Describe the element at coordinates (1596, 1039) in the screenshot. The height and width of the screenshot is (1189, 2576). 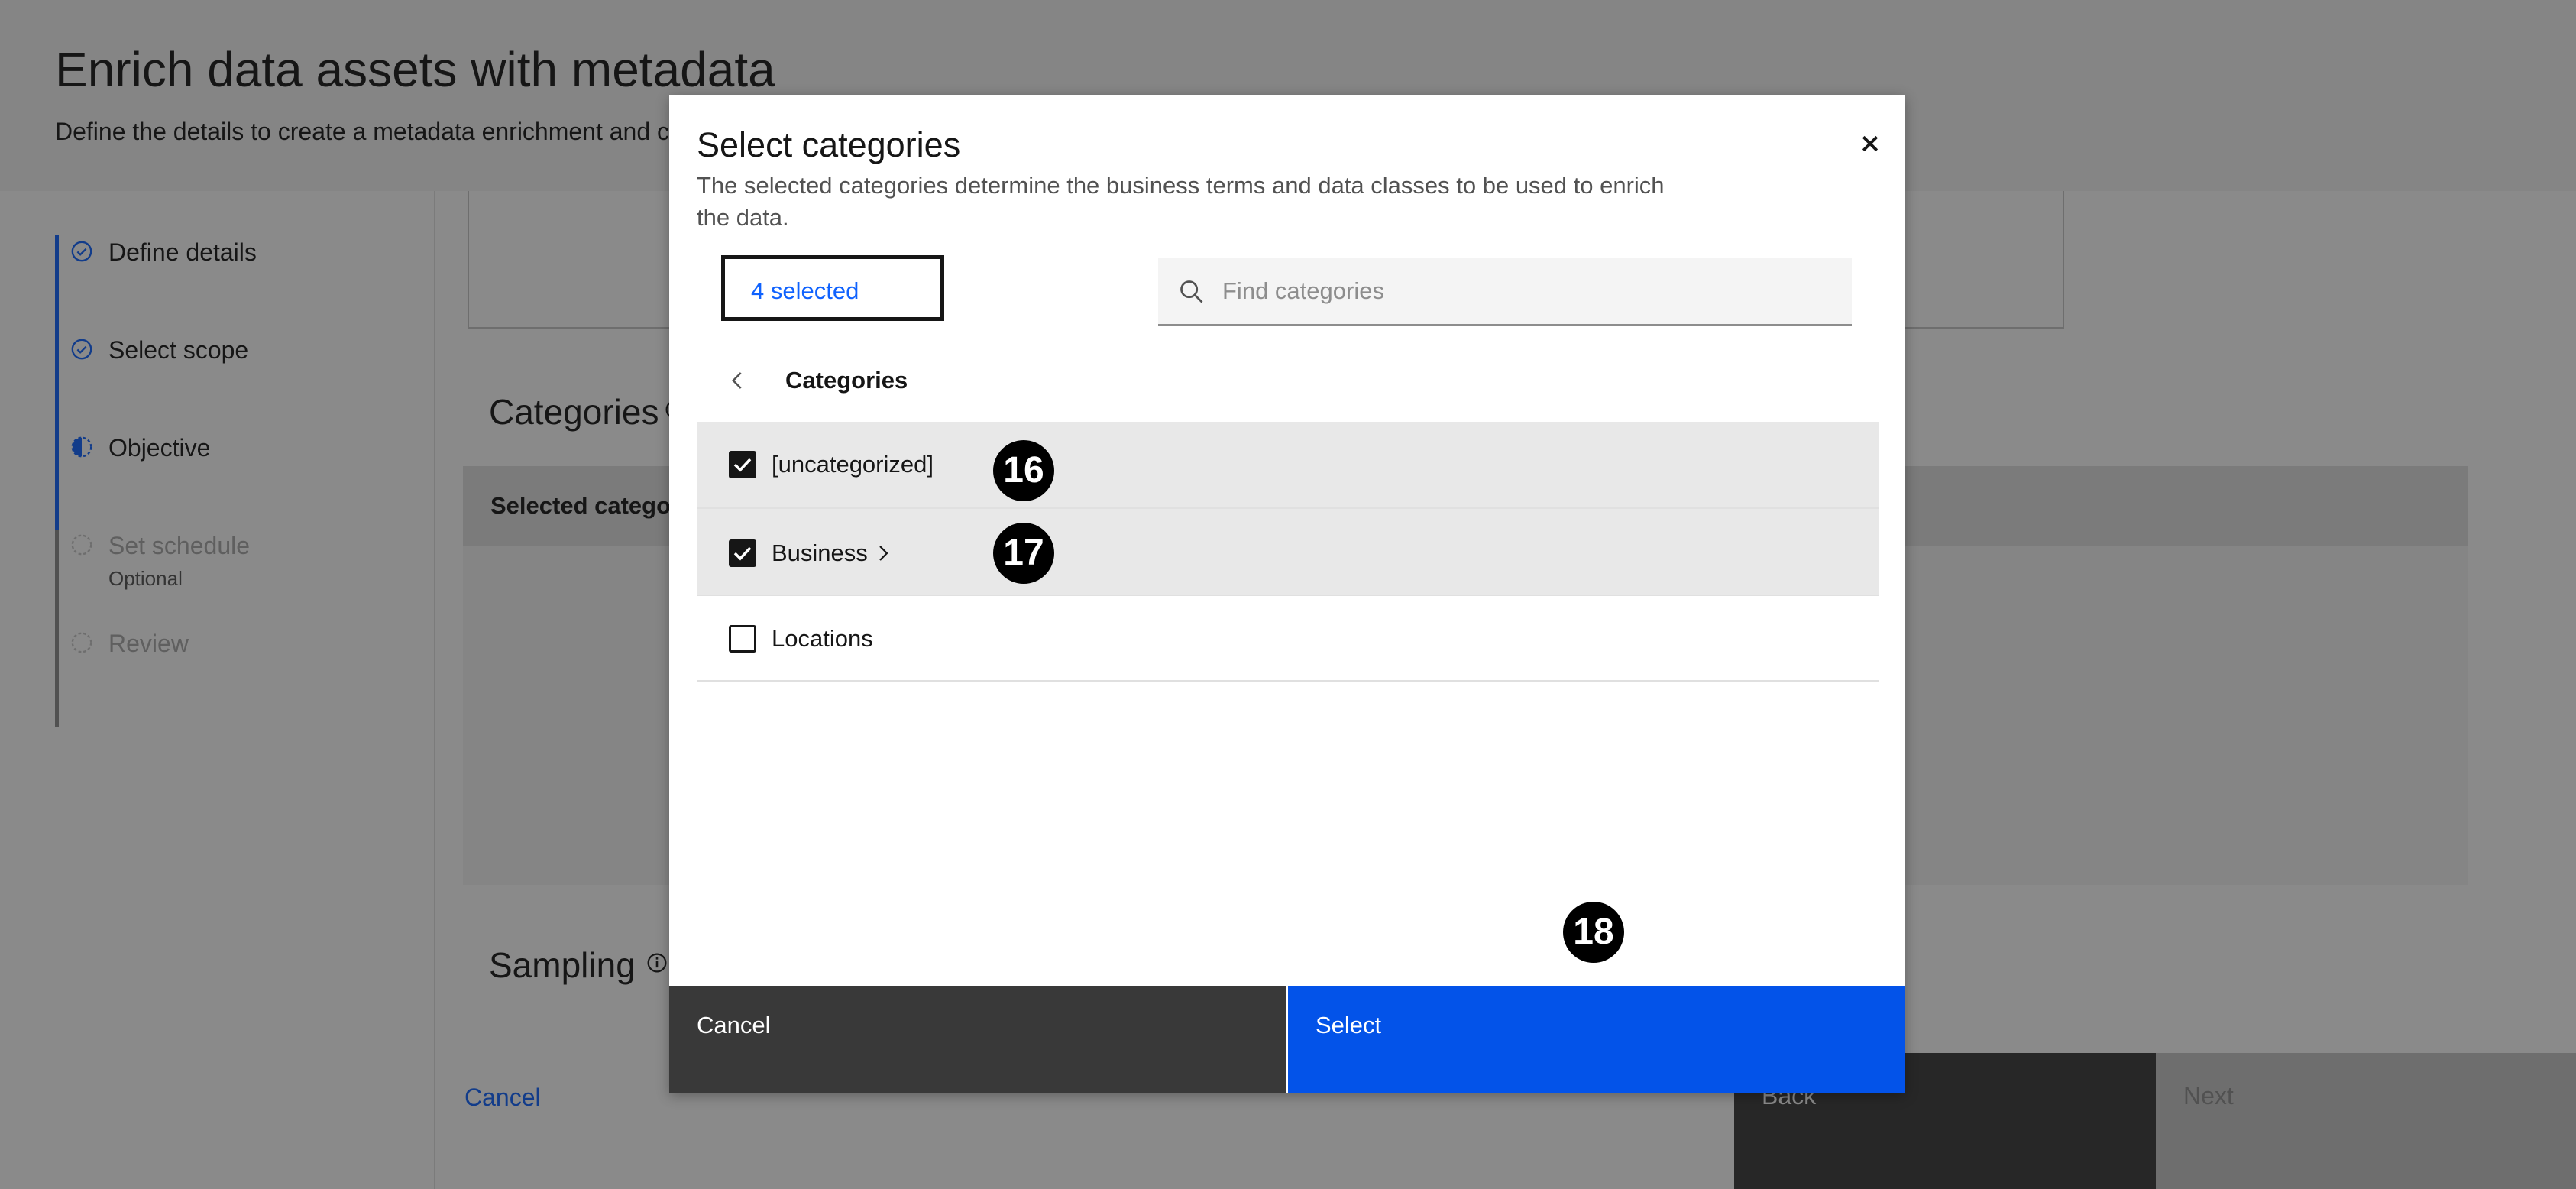
I see `modal-select-button: Select` at that location.